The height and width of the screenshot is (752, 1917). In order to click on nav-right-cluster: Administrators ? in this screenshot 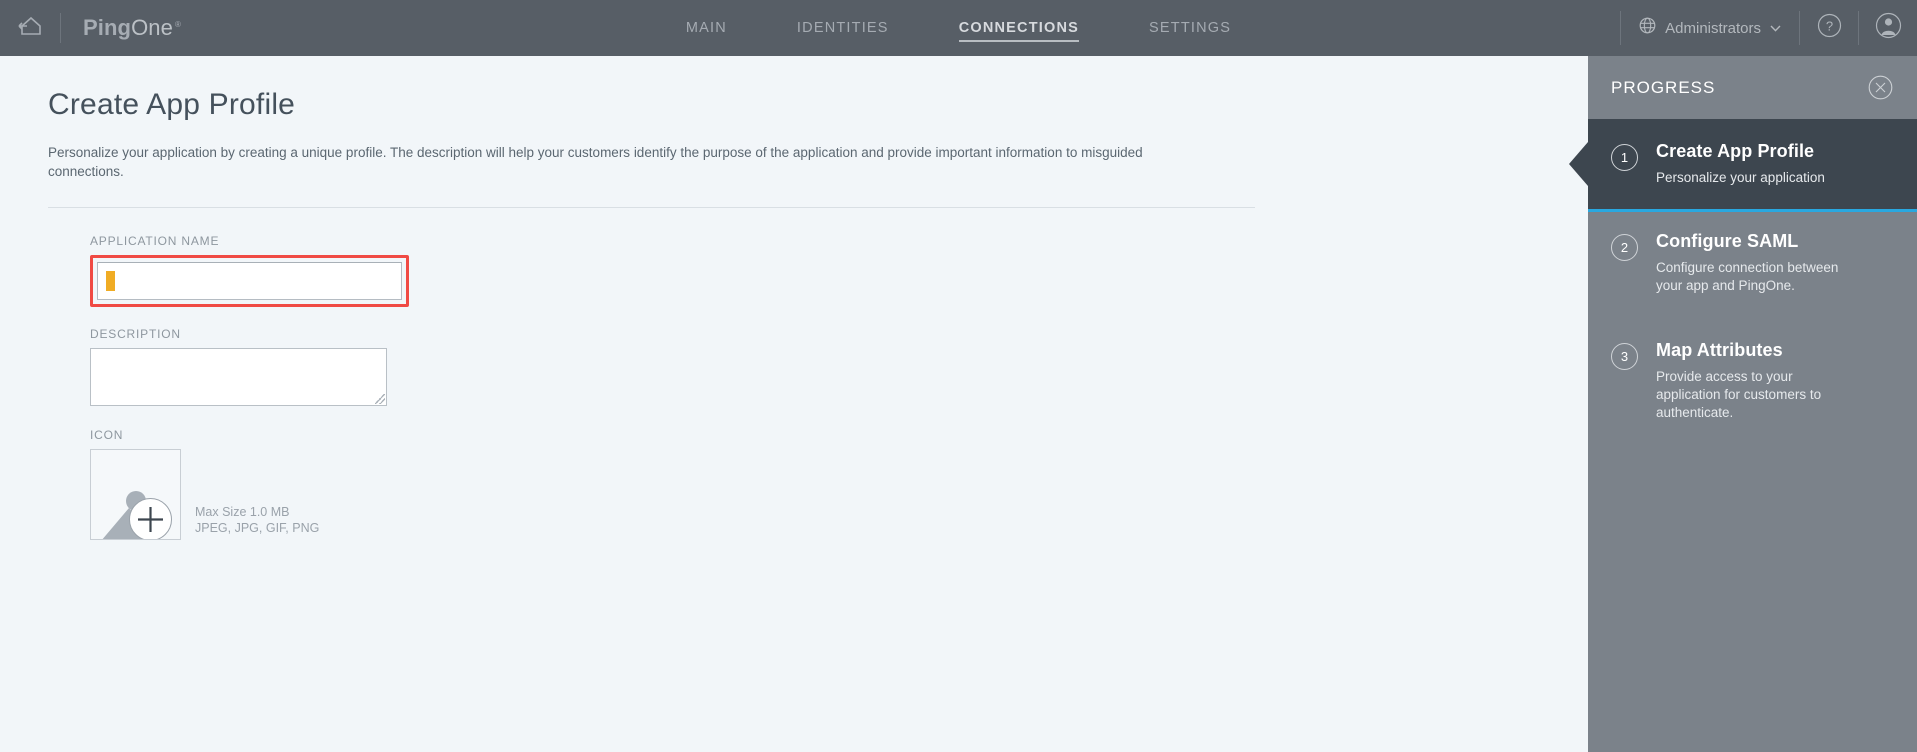, I will do `click(1768, 28)`.